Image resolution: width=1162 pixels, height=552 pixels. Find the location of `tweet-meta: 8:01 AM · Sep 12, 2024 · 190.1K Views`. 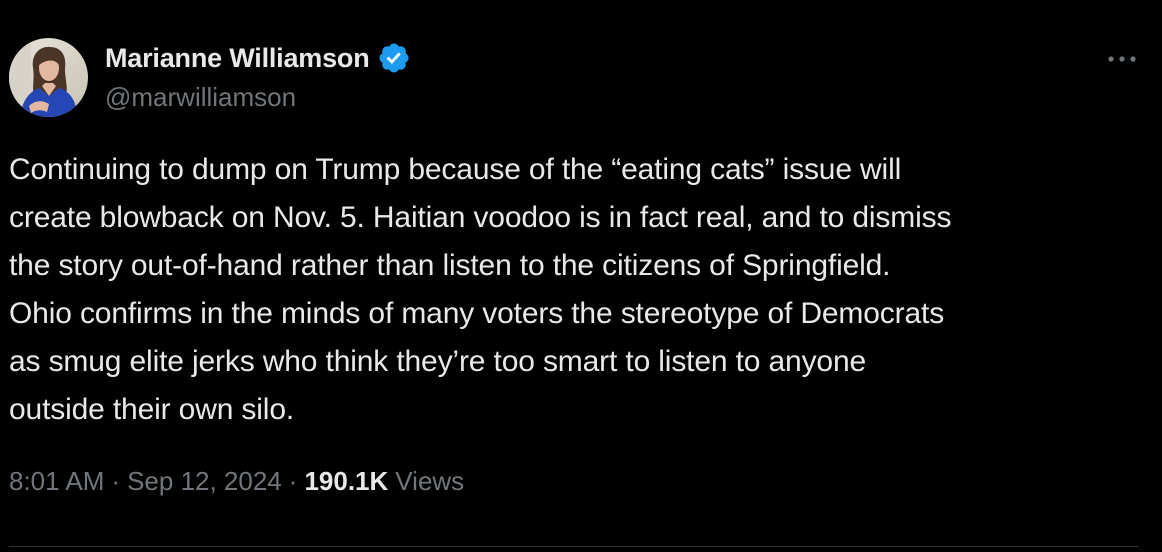

tweet-meta: 8:01 AM · Sep 12, 2024 · 190.1K Views is located at coordinates (236, 481).